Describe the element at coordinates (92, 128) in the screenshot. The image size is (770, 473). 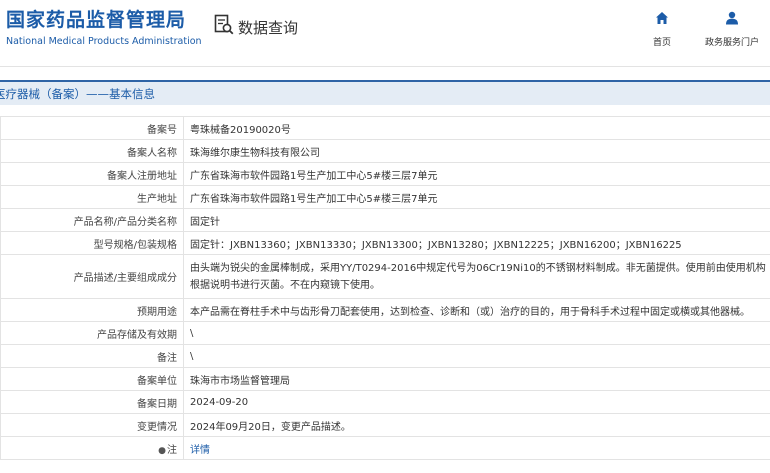
I see `row-label: 备案号` at that location.